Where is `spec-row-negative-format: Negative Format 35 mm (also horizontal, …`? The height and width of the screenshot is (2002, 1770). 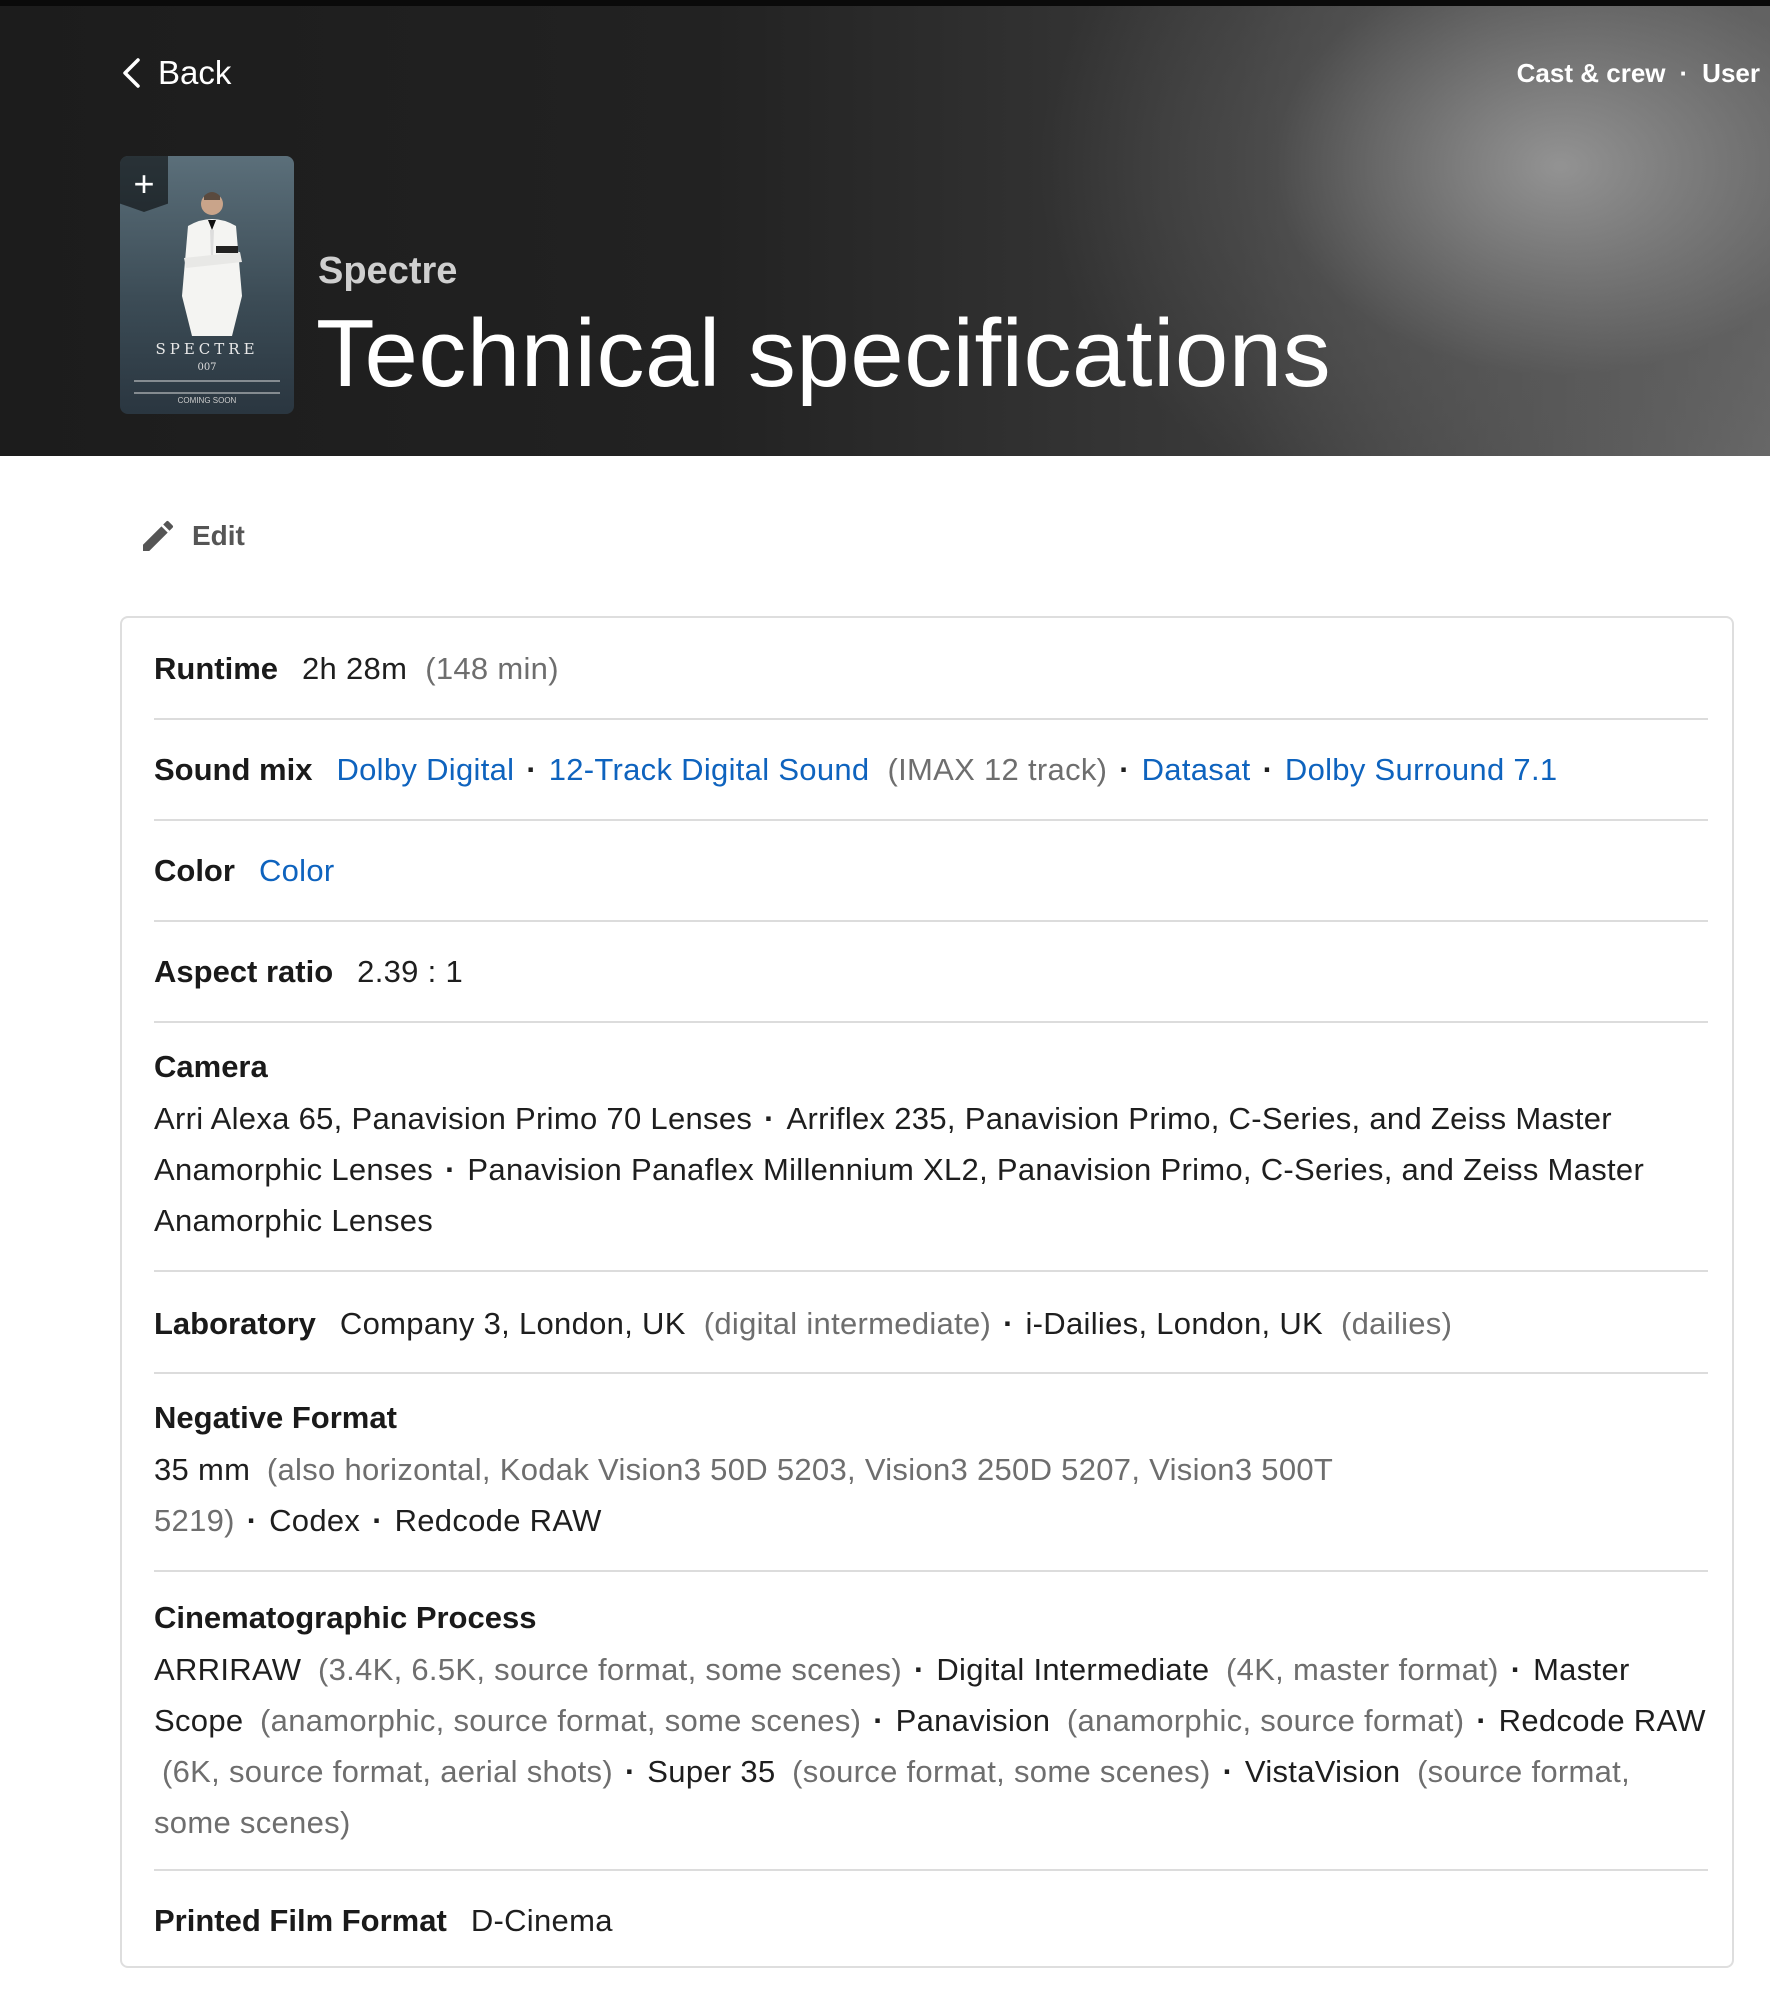
spec-row-negative-format: Negative Format 35 mm (also horizontal, … is located at coordinates (931, 1473).